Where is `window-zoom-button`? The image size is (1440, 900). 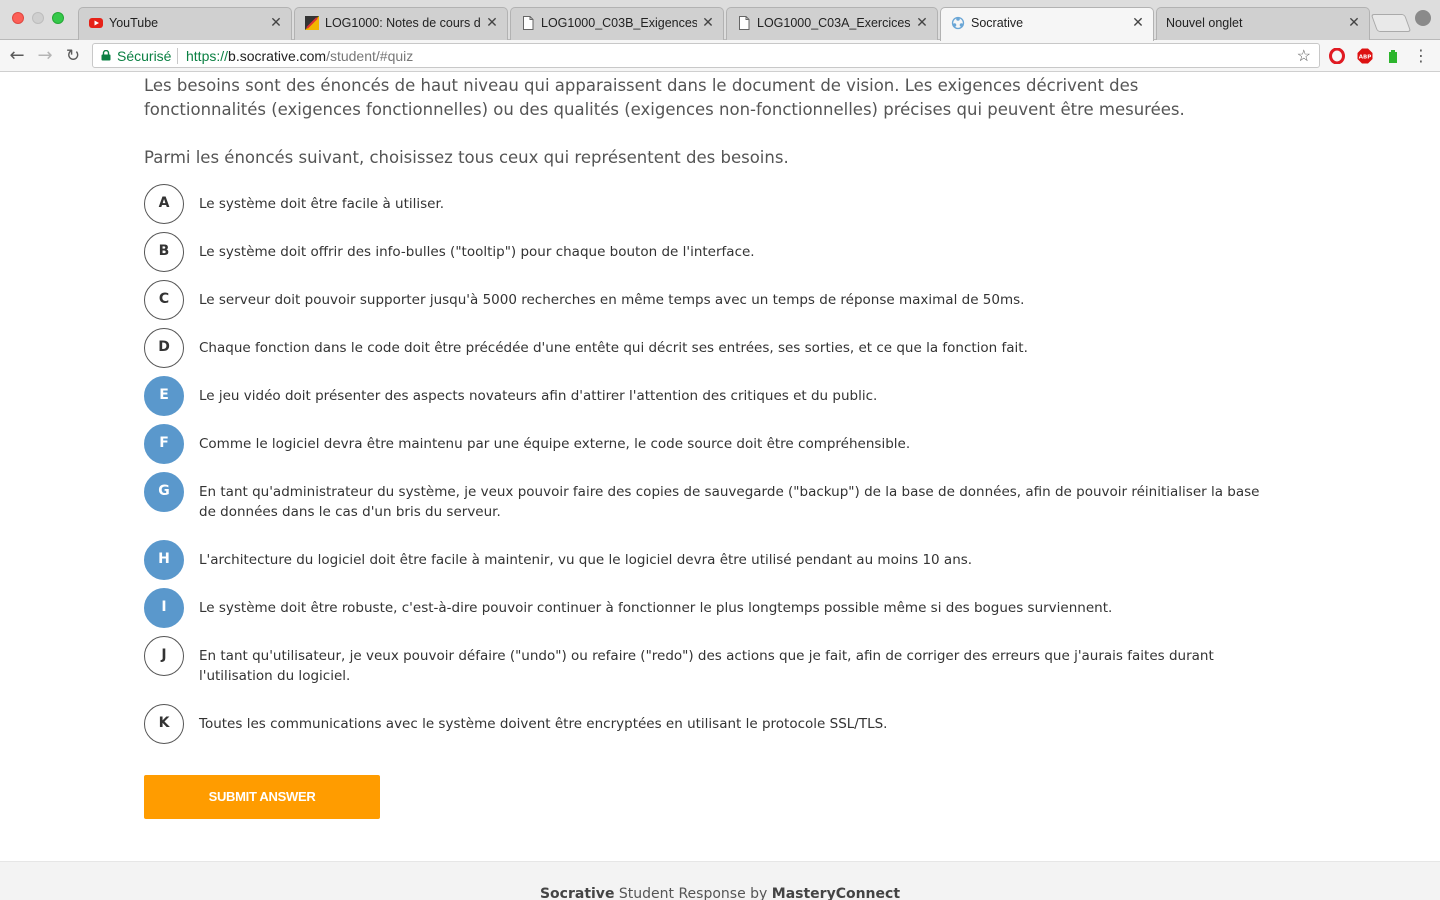
window-zoom-button is located at coordinates (58, 18).